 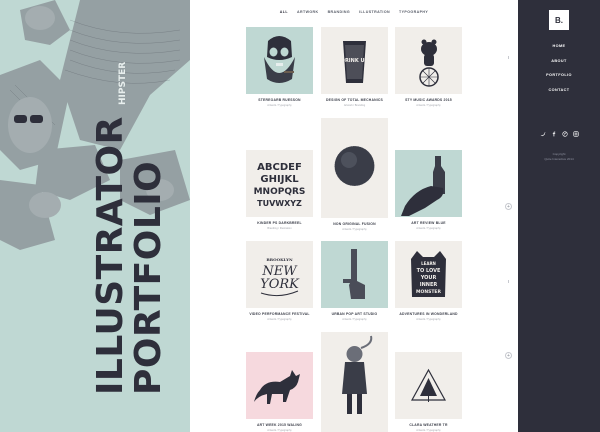 I want to click on item-title: Urban Pop Art Studio, so click(x=354, y=314).